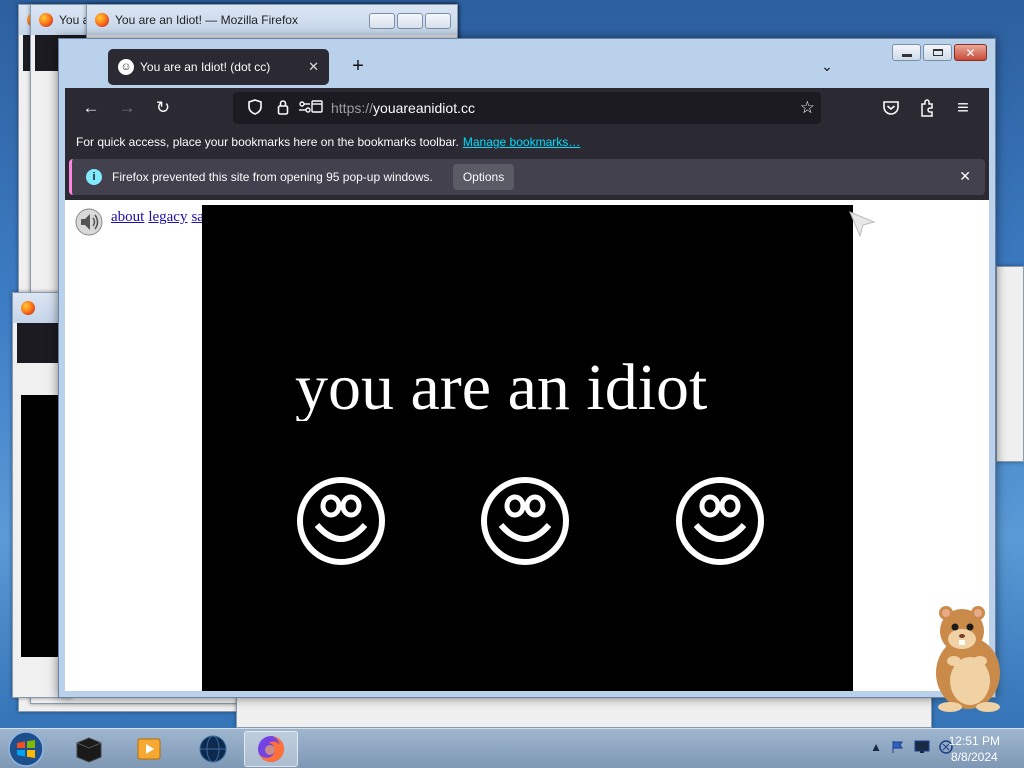 The width and height of the screenshot is (1024, 768). Describe the element at coordinates (862, 224) in the screenshot. I see `cursor-arrow-icon` at that location.